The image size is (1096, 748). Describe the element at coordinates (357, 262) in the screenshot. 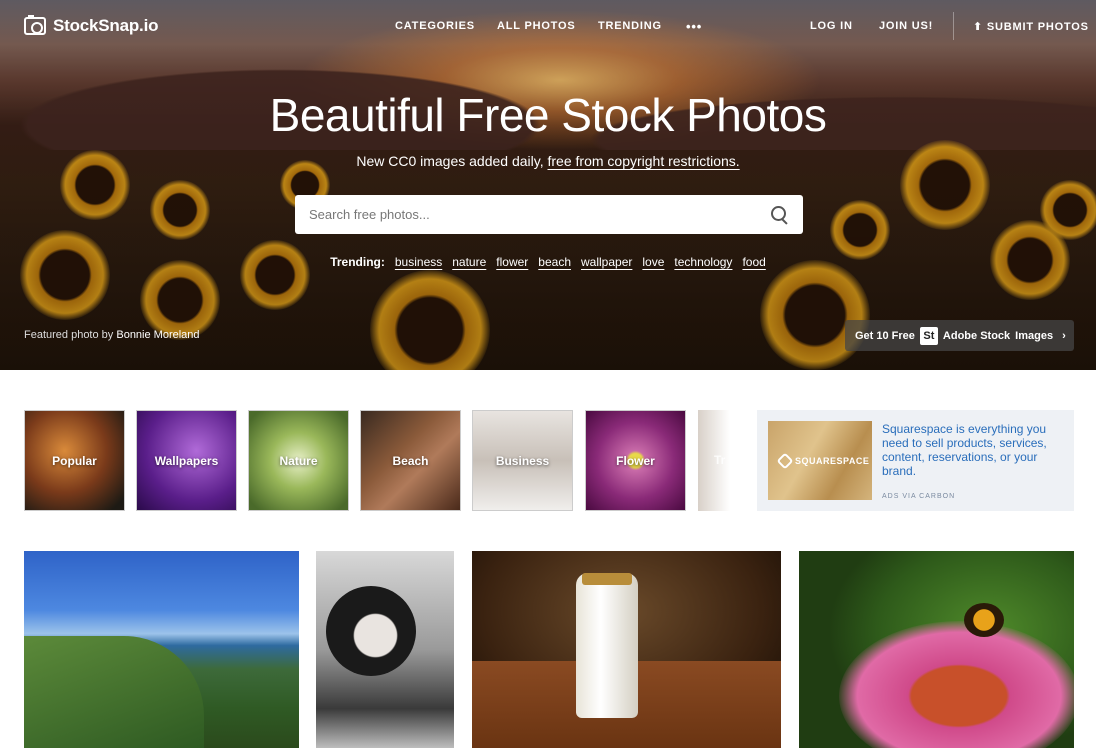

I see `trending-label: Trending:` at that location.